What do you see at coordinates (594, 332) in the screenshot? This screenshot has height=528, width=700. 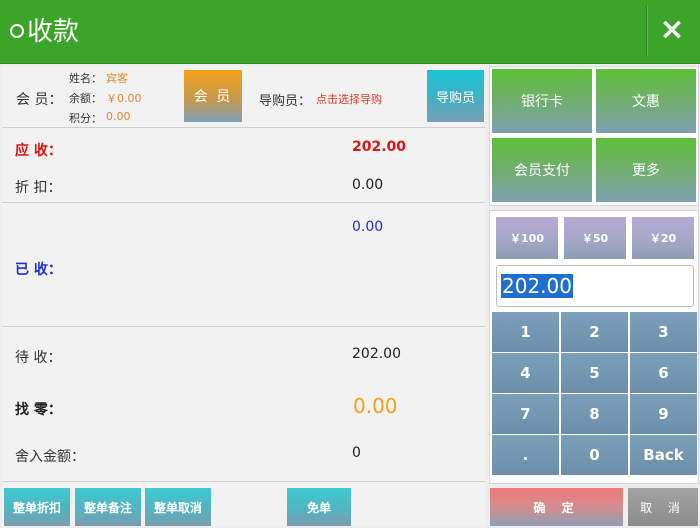 I see `key-2: 2` at bounding box center [594, 332].